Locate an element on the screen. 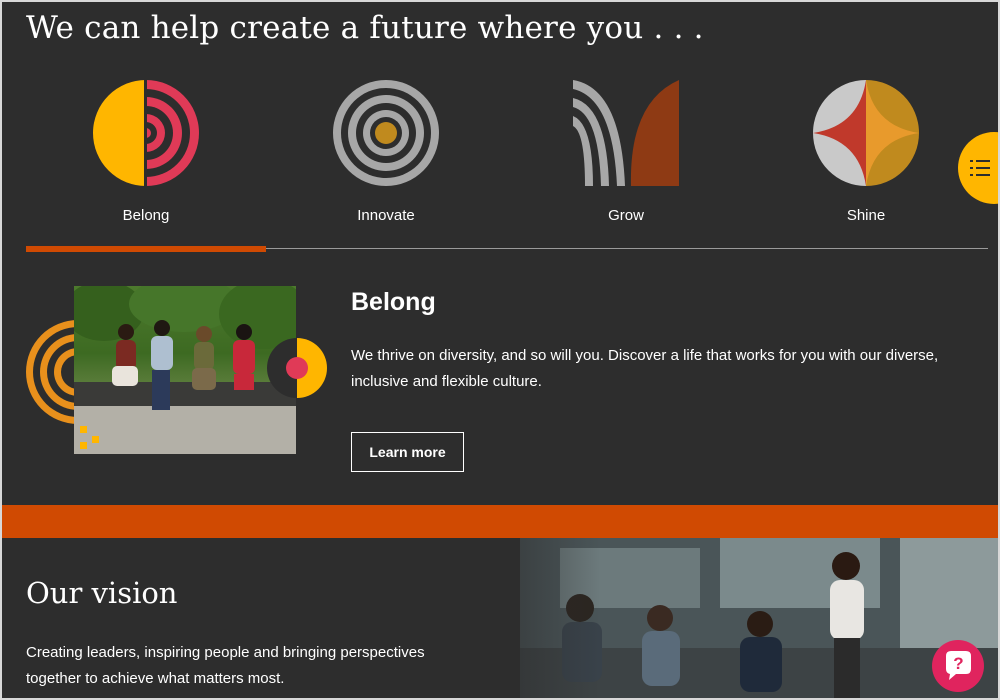 This screenshot has width=1000, height=700. help-chat-button: ? is located at coordinates (958, 666).